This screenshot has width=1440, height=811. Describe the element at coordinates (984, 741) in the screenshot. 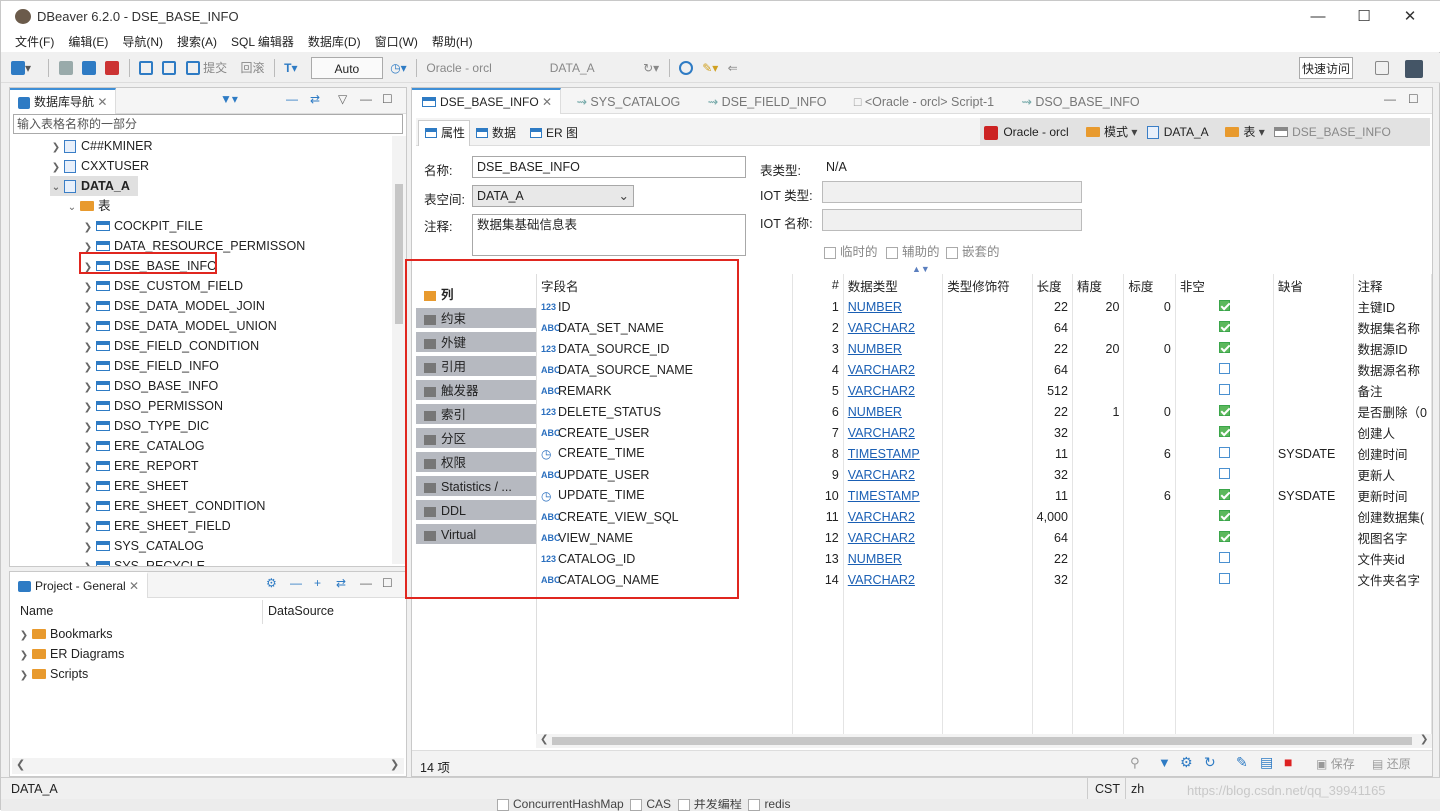

I see `grid-hscrollbar: ❮ ❯` at that location.